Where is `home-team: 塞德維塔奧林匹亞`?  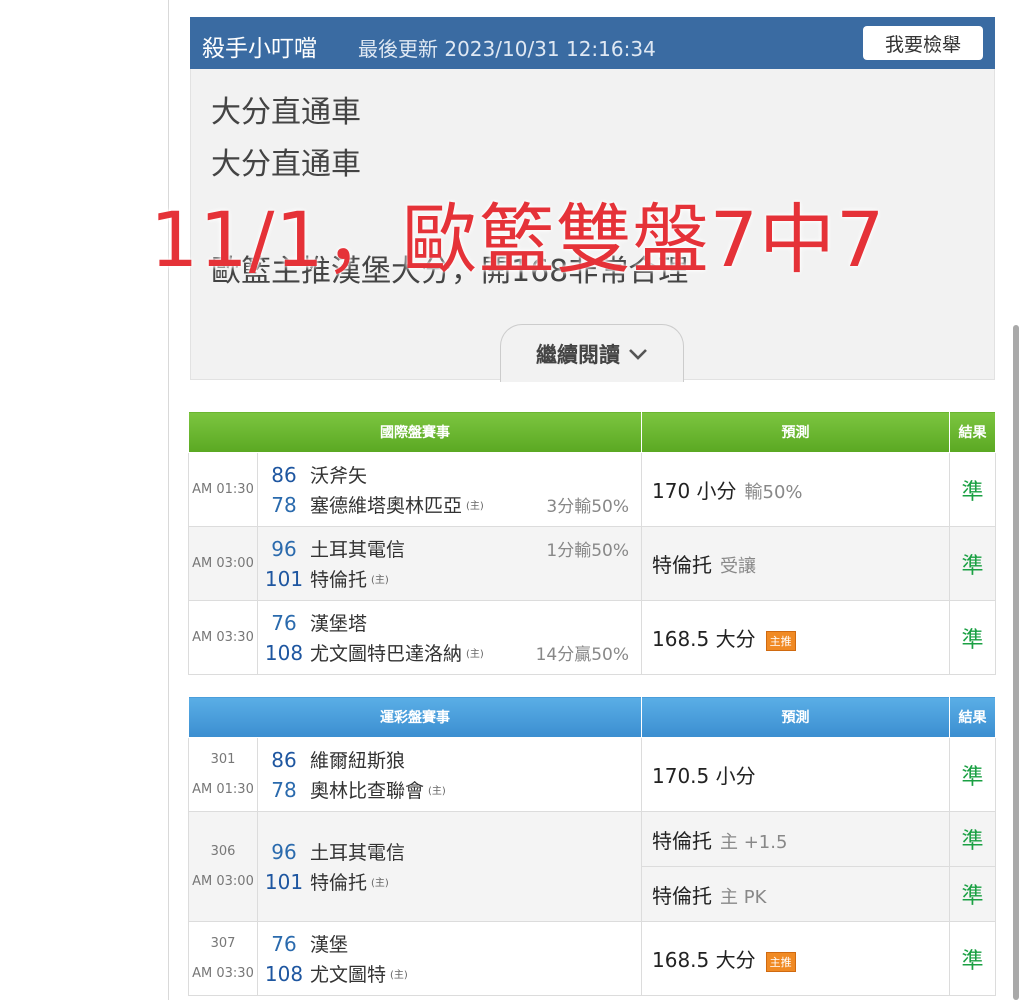 home-team: 塞德維塔奧林匹亞 is located at coordinates (386, 504).